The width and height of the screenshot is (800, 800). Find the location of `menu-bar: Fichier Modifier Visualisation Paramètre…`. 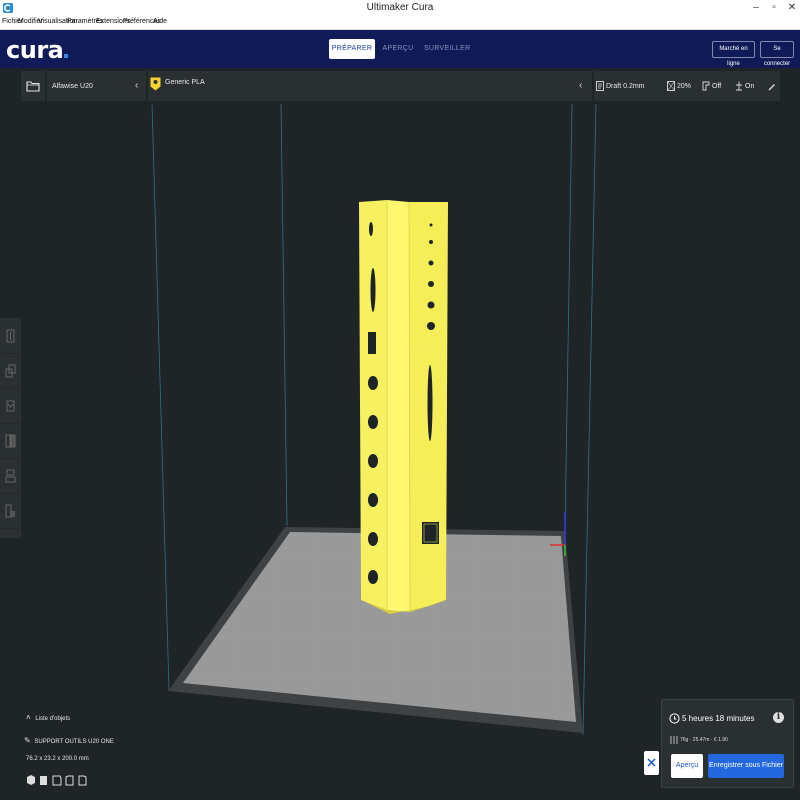

menu-bar: Fichier Modifier Visualisation Paramètre… is located at coordinates (400, 23).